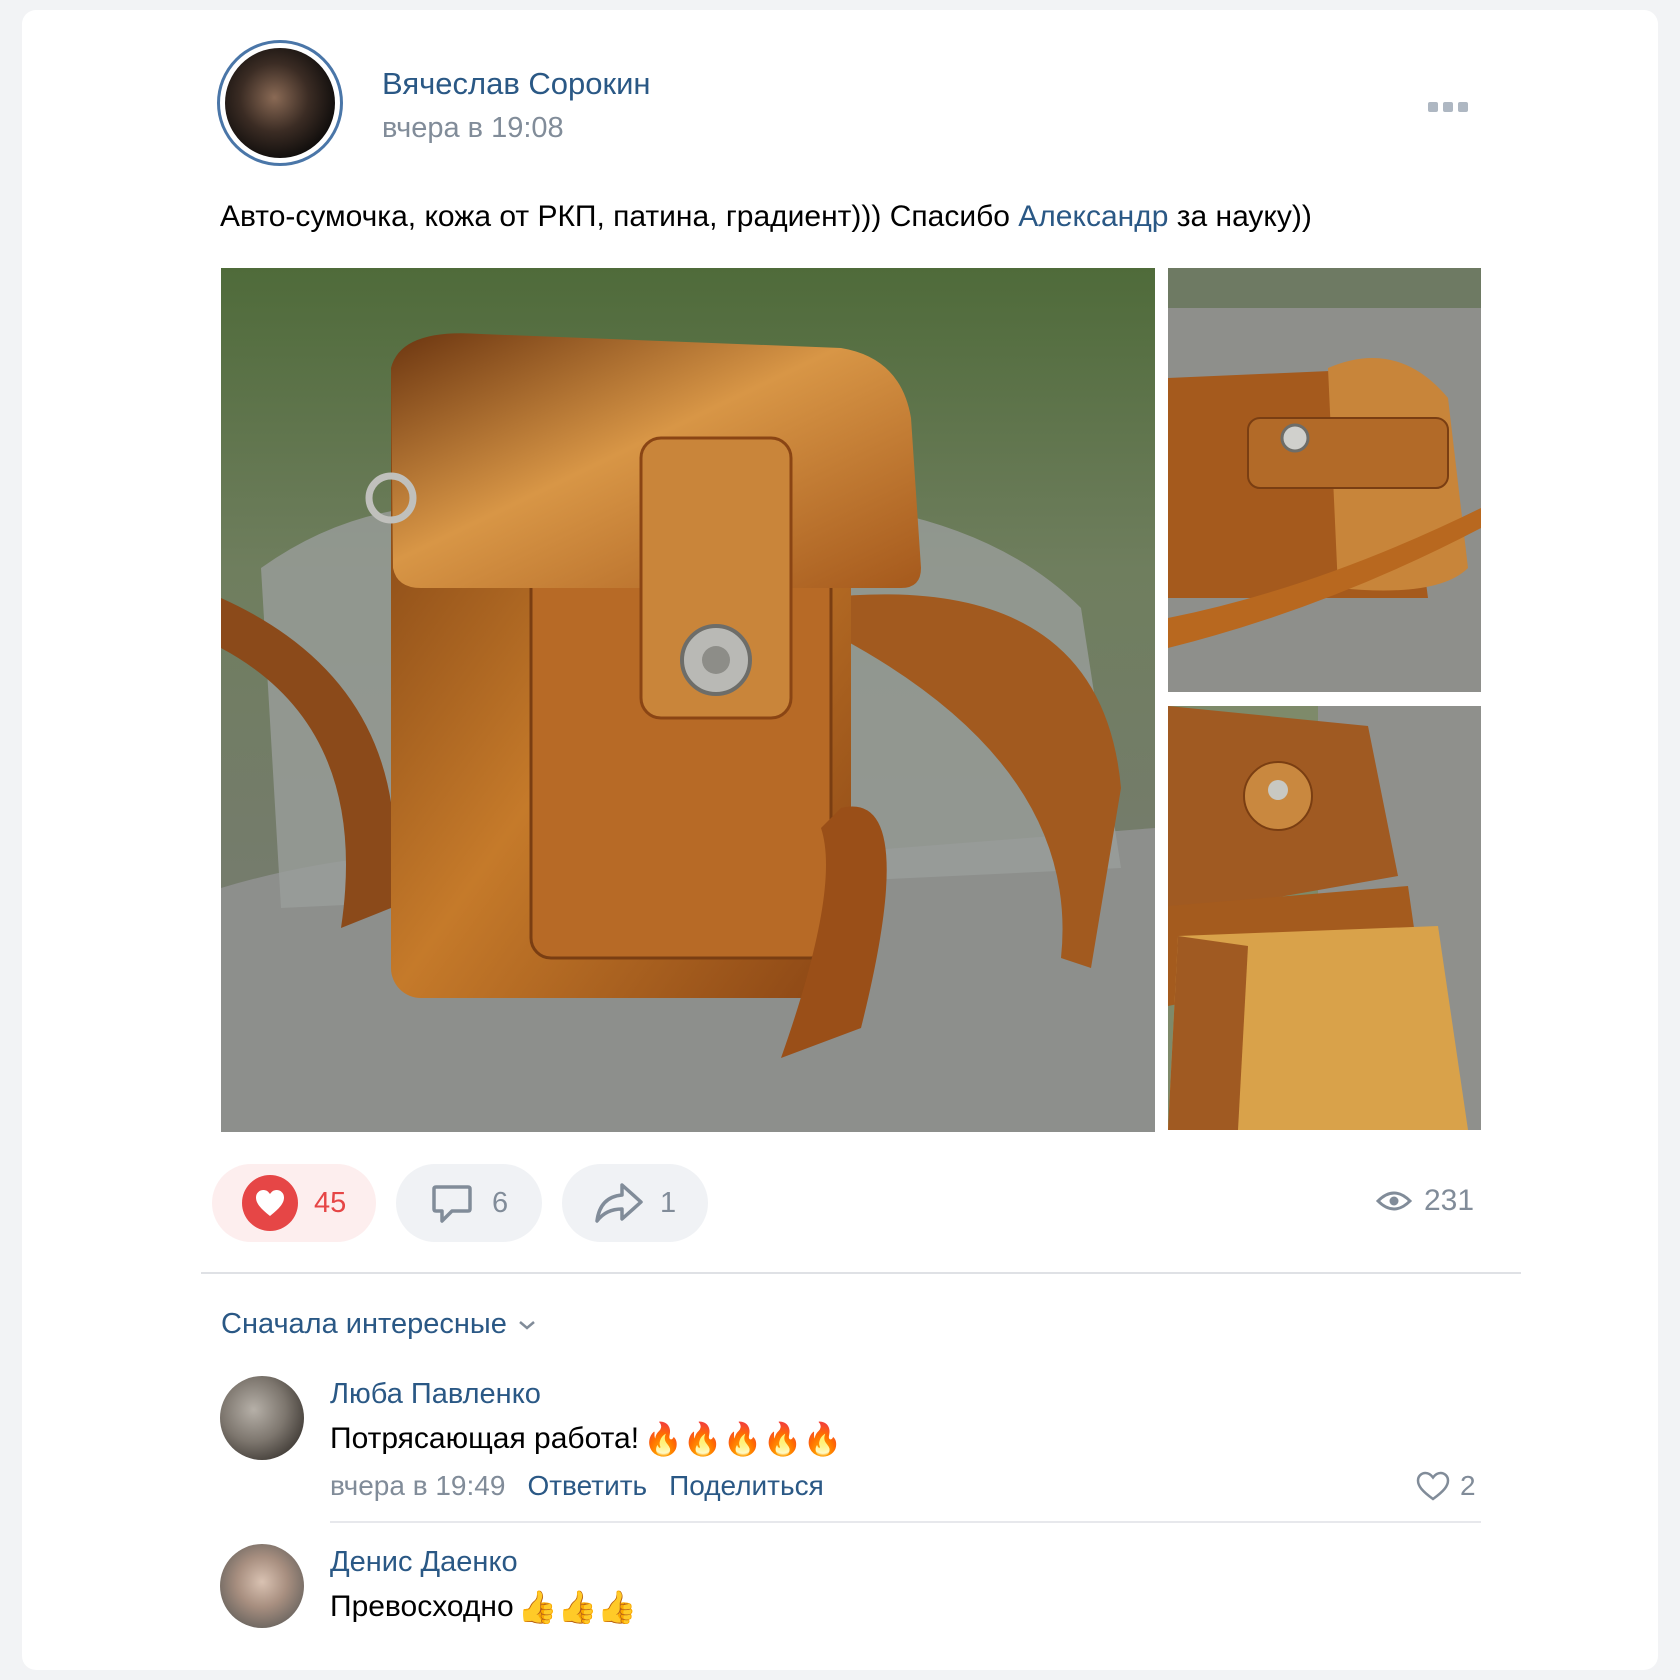 Image resolution: width=1680 pixels, height=1680 pixels. Describe the element at coordinates (668, 1202) in the screenshot. I see `share-count: 1` at that location.